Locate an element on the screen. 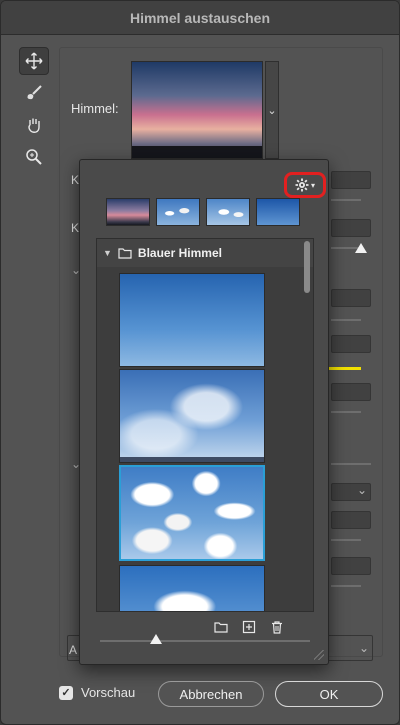 Image resolution: width=400 pixels, height=725 pixels. gear-icon is located at coordinates (302, 185).